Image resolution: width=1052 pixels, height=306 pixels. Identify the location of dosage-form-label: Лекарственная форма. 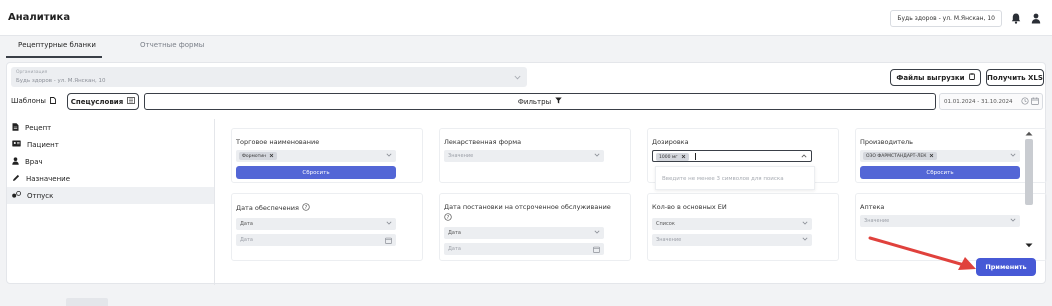
(483, 142).